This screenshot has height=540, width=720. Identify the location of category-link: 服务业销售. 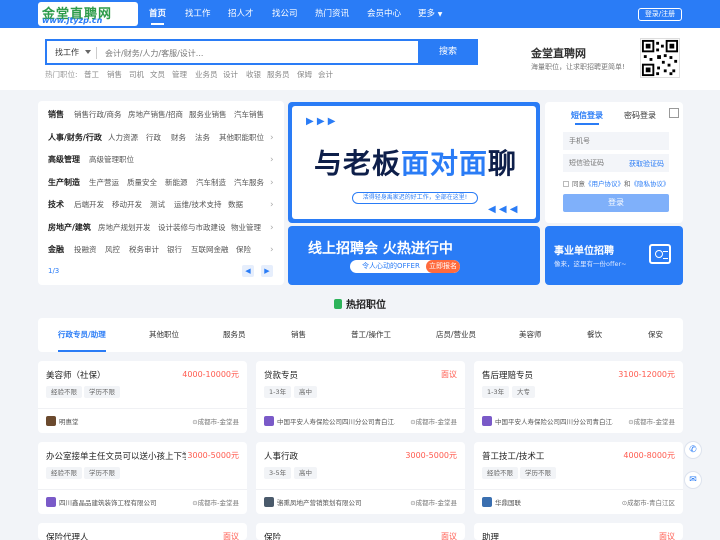
(208, 115).